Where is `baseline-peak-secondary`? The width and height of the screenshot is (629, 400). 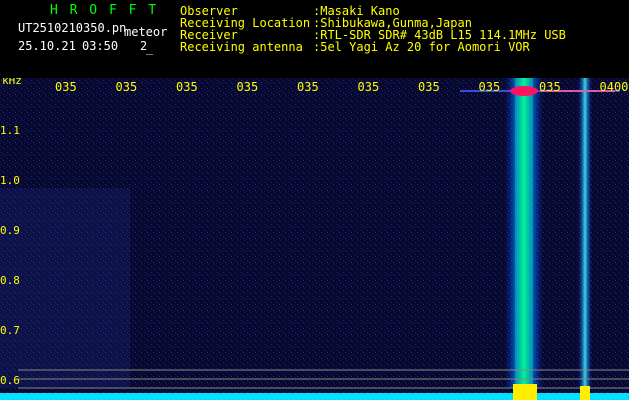 baseline-peak-secondary is located at coordinates (585, 393).